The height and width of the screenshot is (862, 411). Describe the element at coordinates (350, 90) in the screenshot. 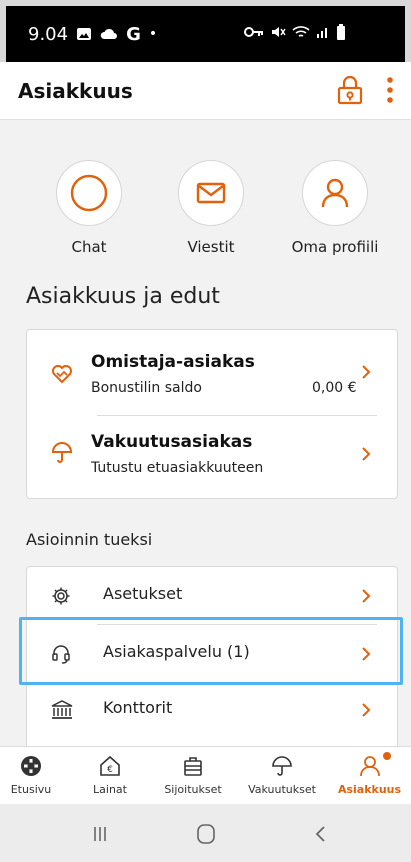

I see `lock-icon` at that location.